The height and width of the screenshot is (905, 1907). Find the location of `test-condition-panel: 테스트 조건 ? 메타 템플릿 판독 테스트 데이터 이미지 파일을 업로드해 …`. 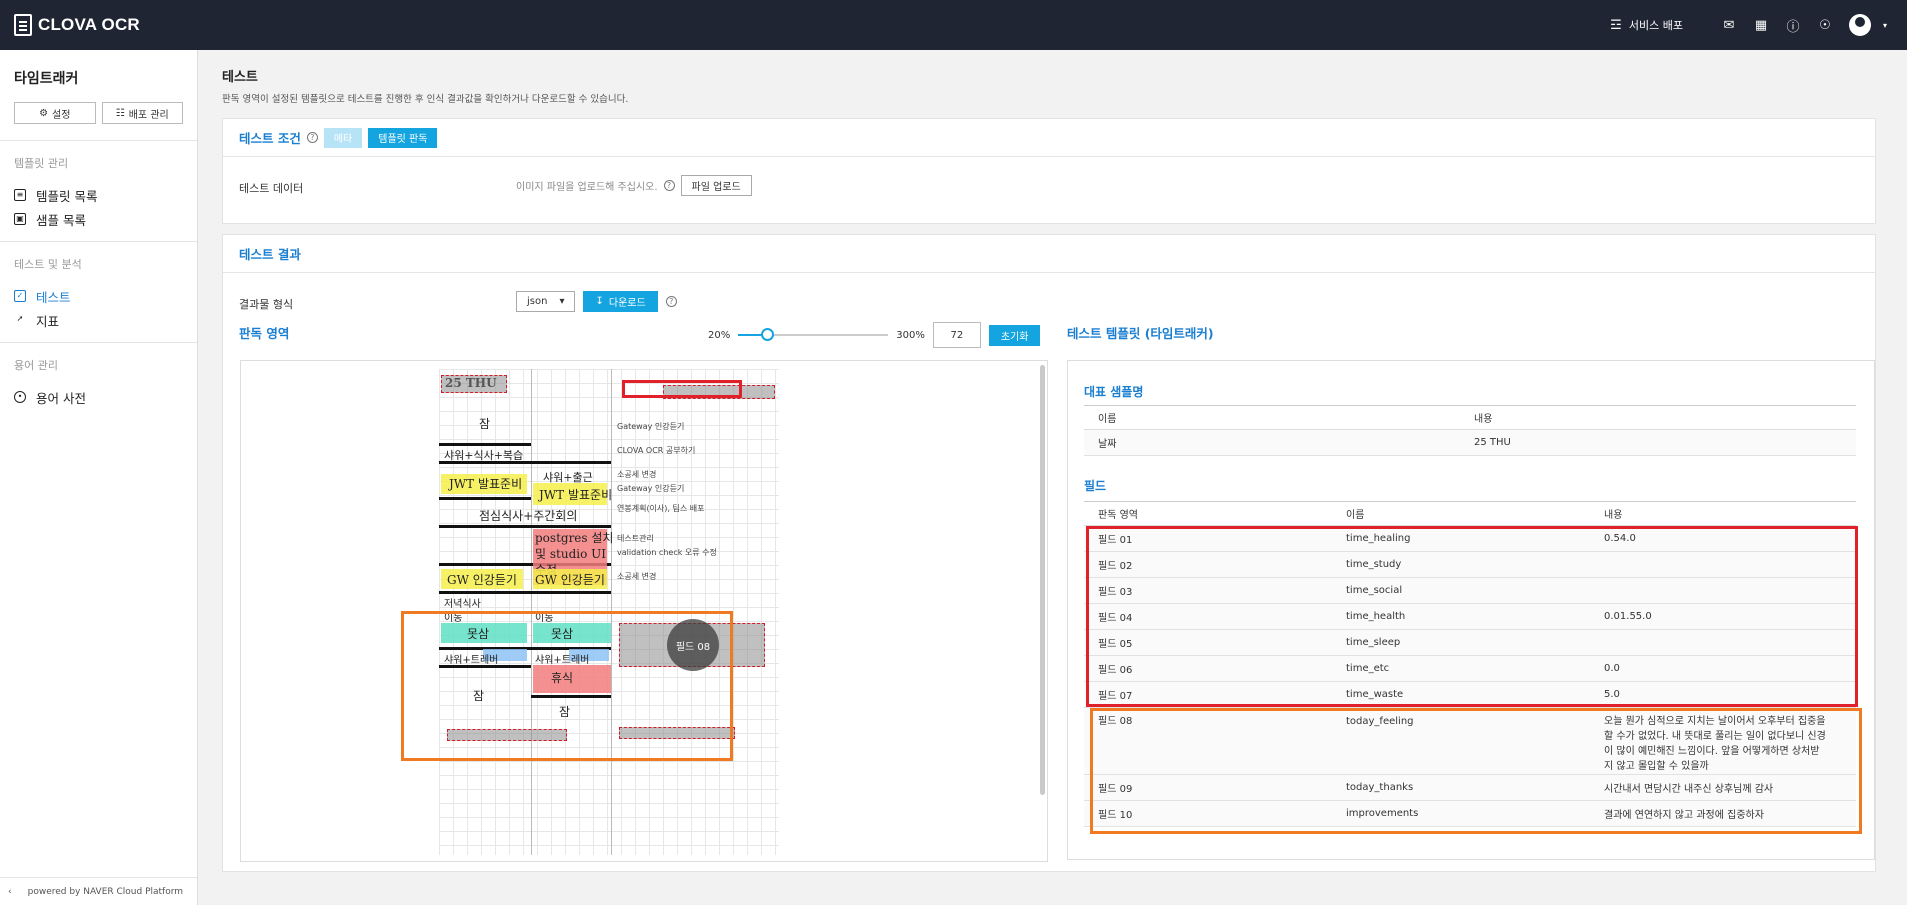

test-condition-panel: 테스트 조건 ? 메타 템플릿 판독 테스트 데이터 이미지 파일을 업로드해 … is located at coordinates (1049, 171).